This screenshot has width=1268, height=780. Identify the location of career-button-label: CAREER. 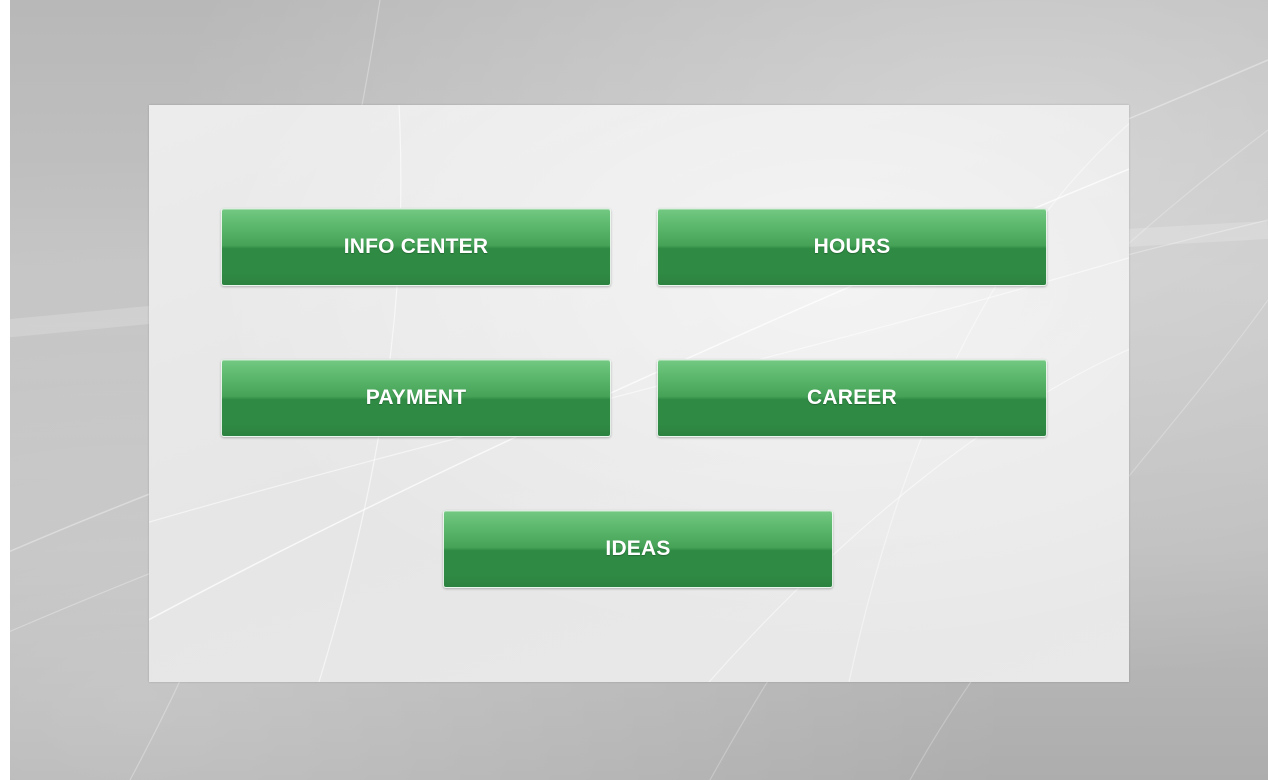
(852, 397).